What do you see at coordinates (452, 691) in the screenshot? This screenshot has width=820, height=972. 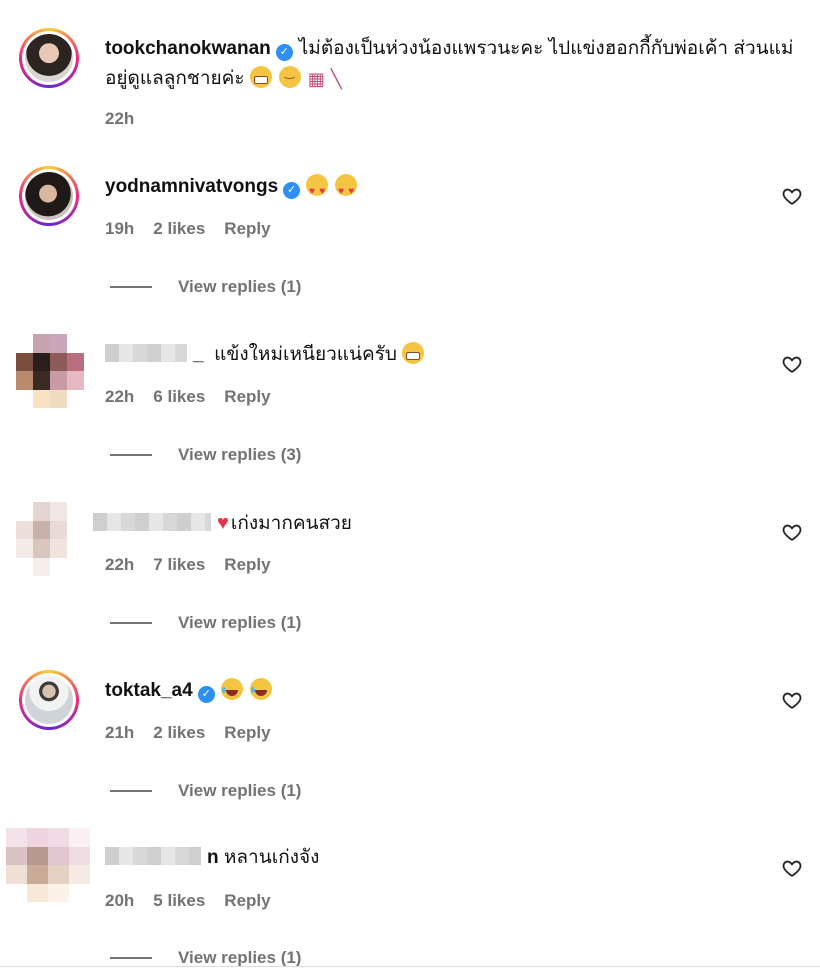 I see `comment-body: toktak_a4 ✓` at bounding box center [452, 691].